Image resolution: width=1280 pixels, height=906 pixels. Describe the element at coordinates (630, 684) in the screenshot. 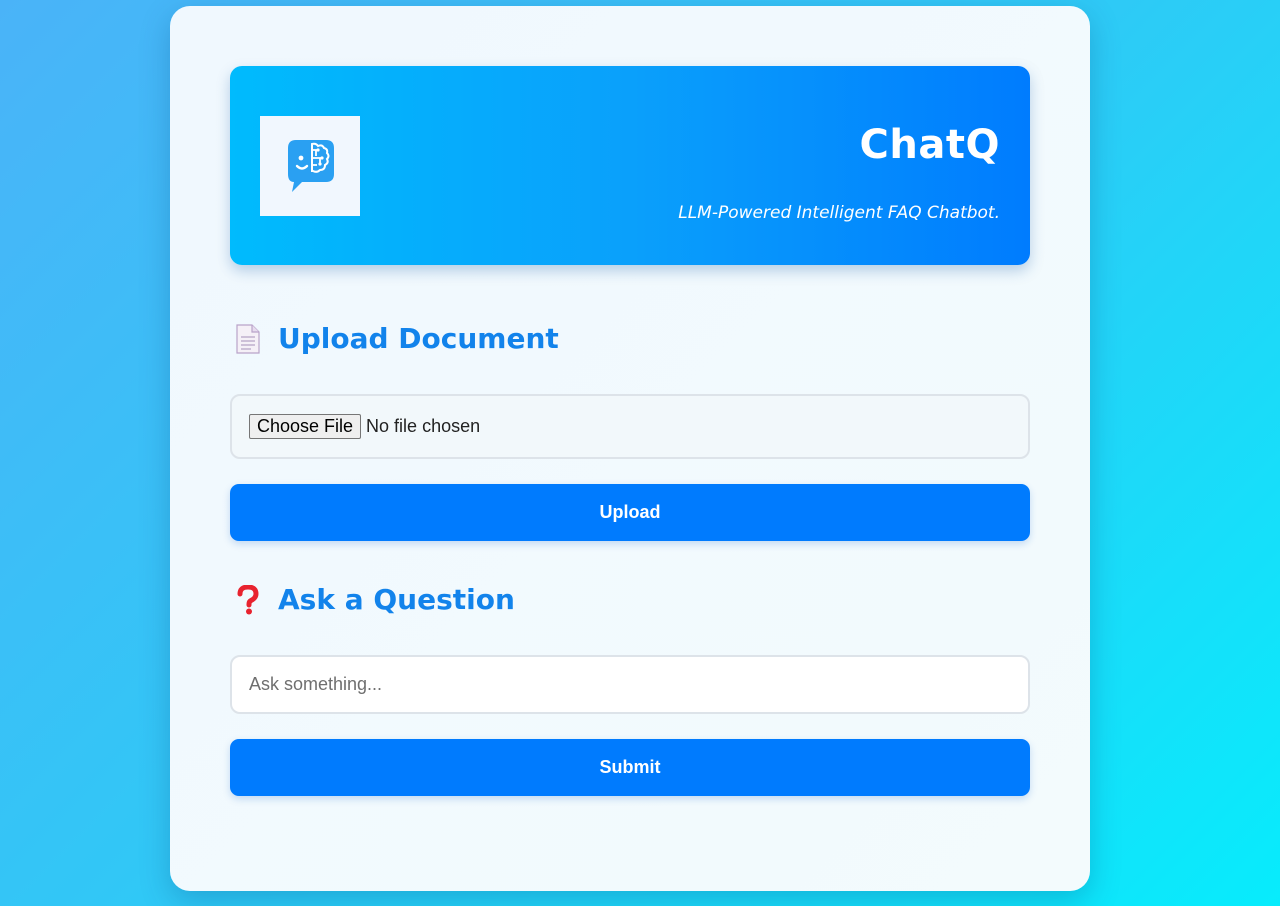

I see `question-input` at that location.